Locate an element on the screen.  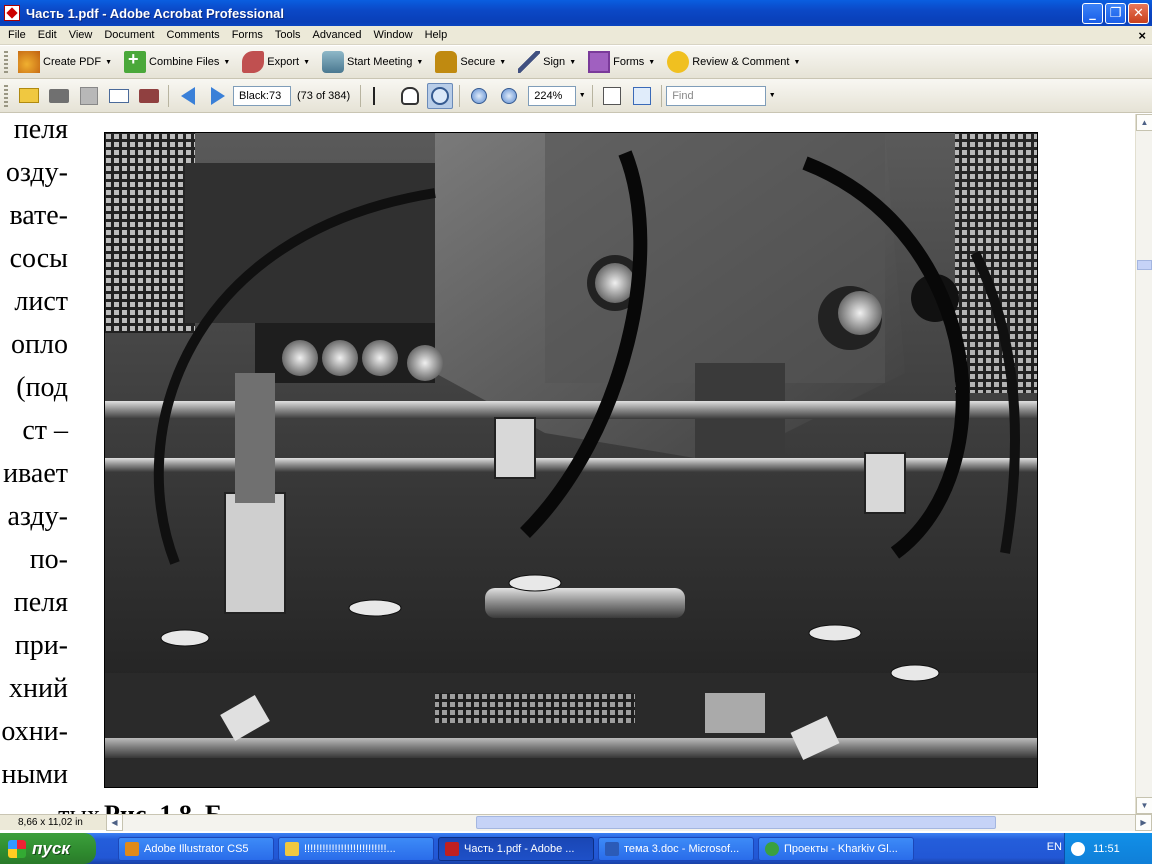
bridge-icon is located at coordinates (149, 95).